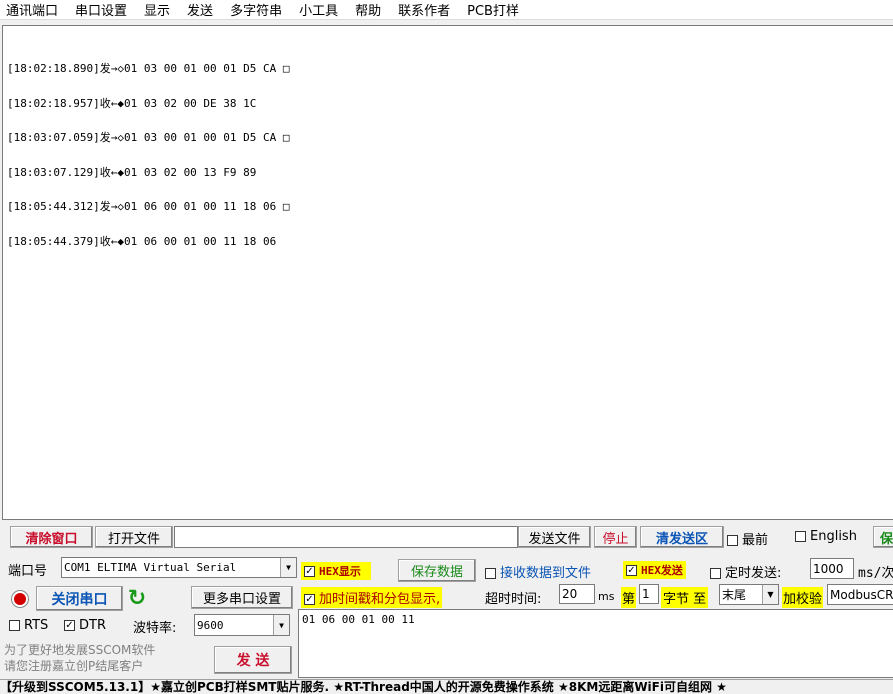 Image resolution: width=893 pixels, height=694 pixels. I want to click on menu-item-help: 帮助, so click(368, 9).